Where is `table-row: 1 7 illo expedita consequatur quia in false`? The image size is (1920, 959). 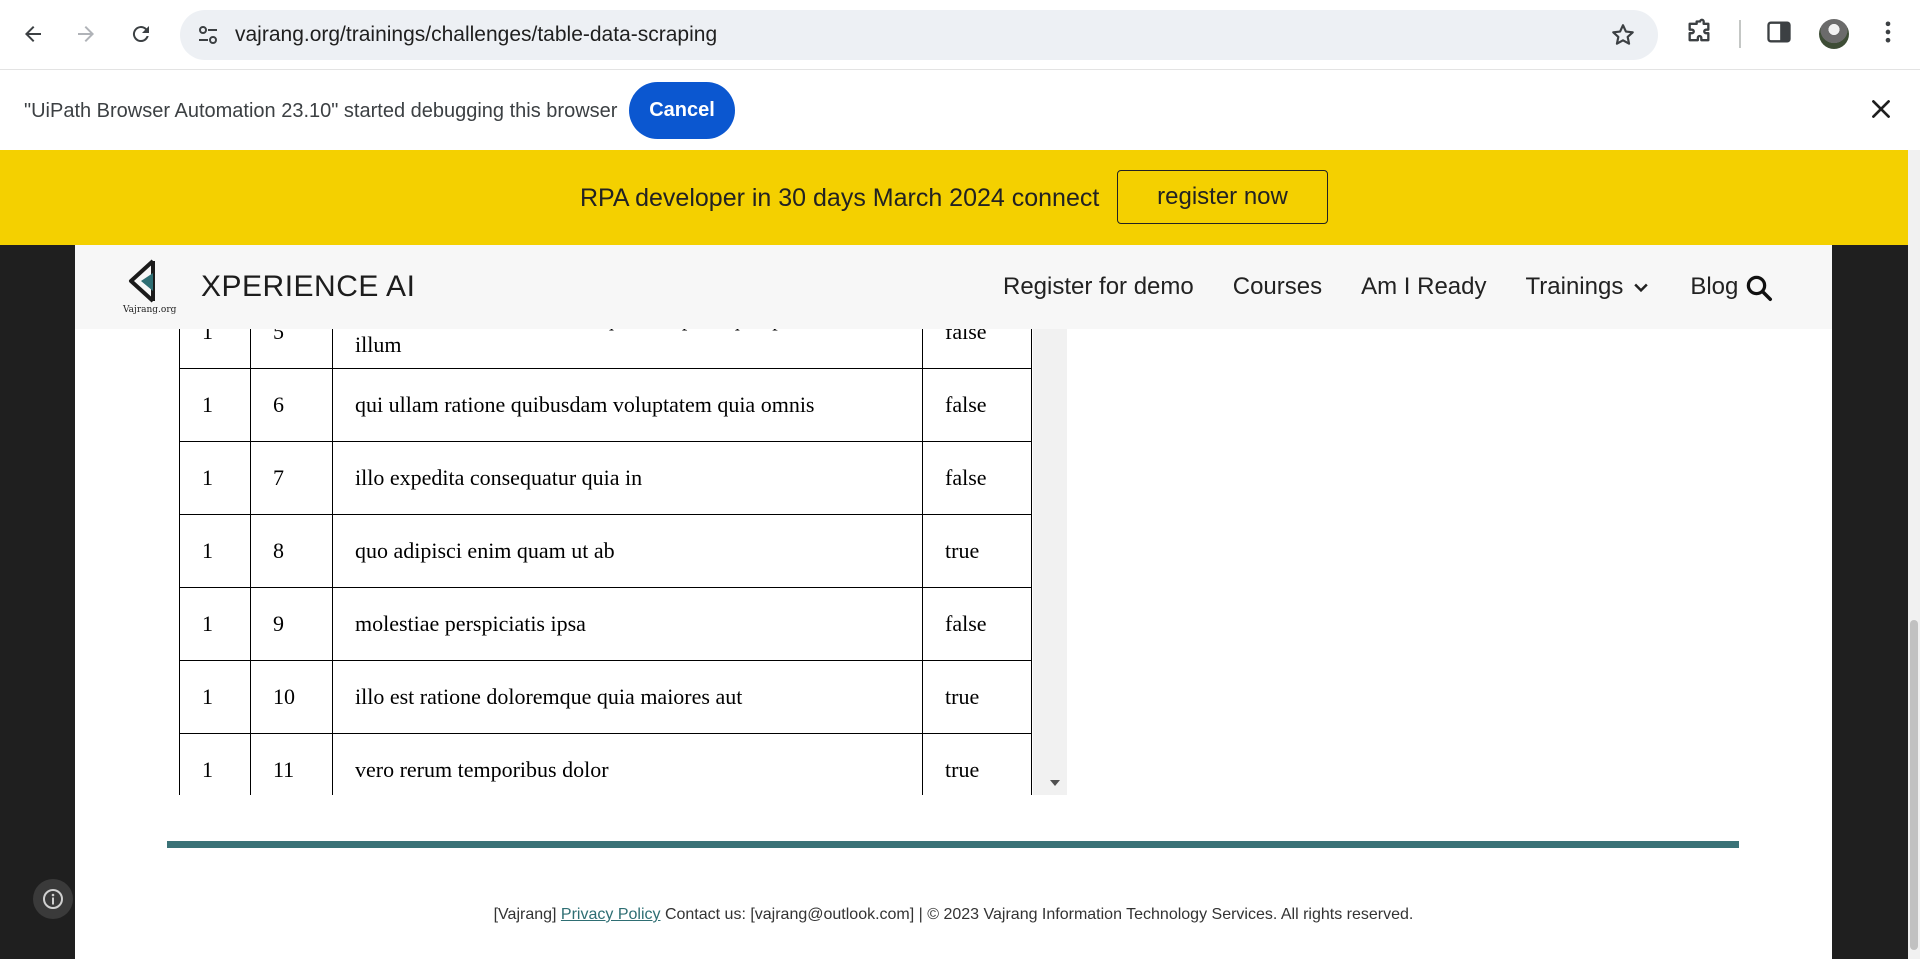
table-row: 1 7 illo expedita consequatur quia in false is located at coordinates (605, 478).